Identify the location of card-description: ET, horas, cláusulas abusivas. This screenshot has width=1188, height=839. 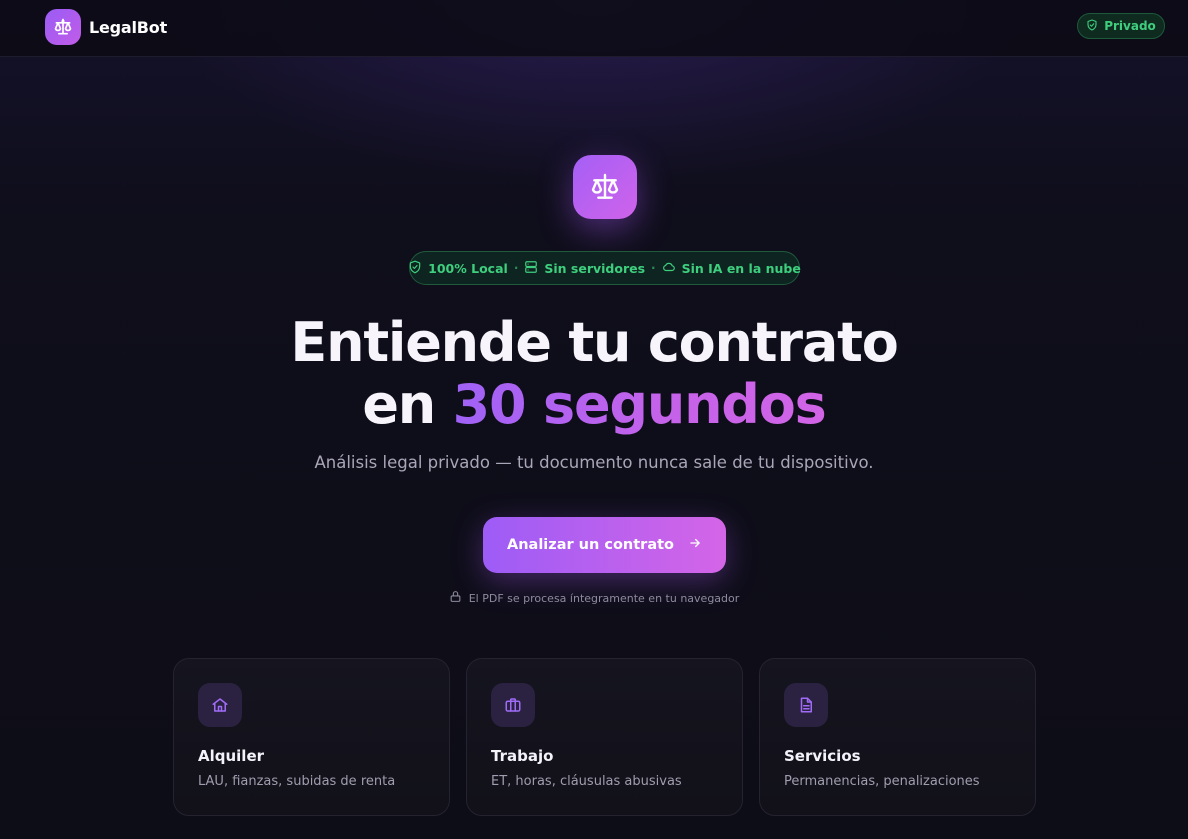
(586, 781).